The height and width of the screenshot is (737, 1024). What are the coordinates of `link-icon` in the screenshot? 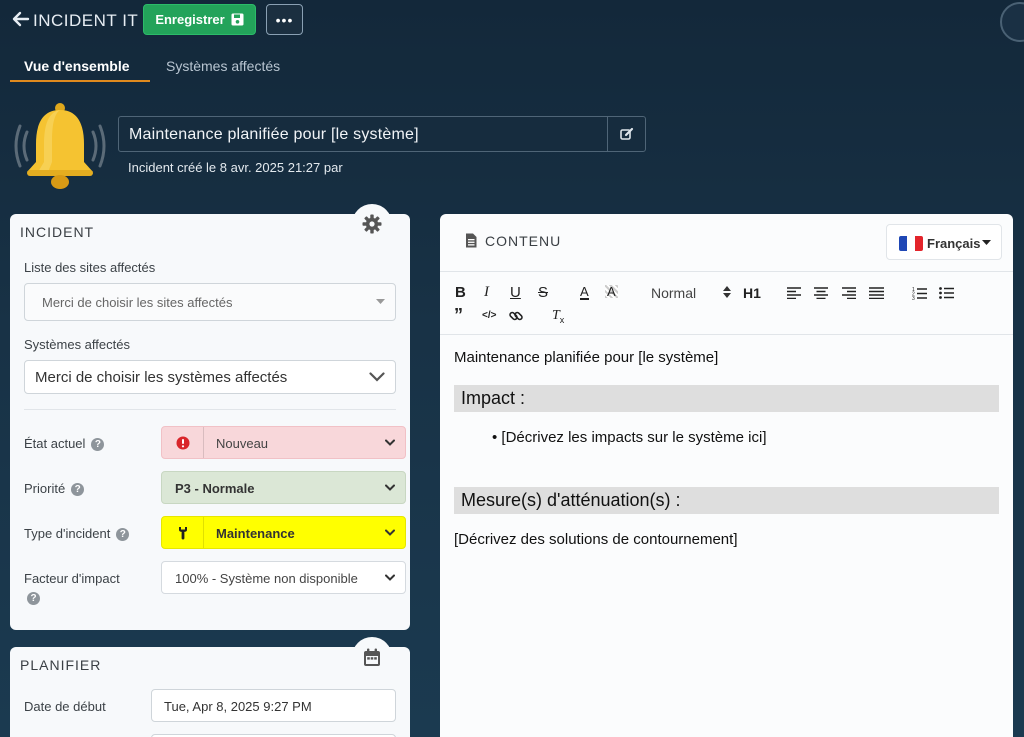 It's located at (516, 316).